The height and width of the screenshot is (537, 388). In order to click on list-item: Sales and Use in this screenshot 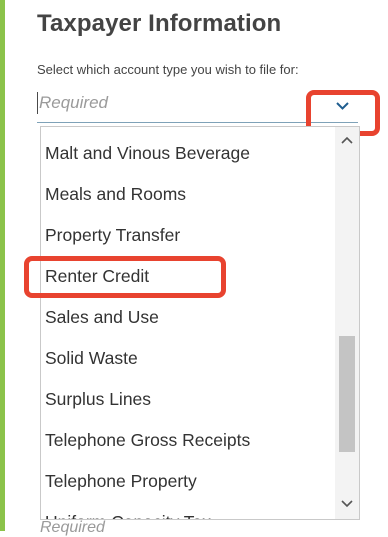, I will do `click(186, 317)`.